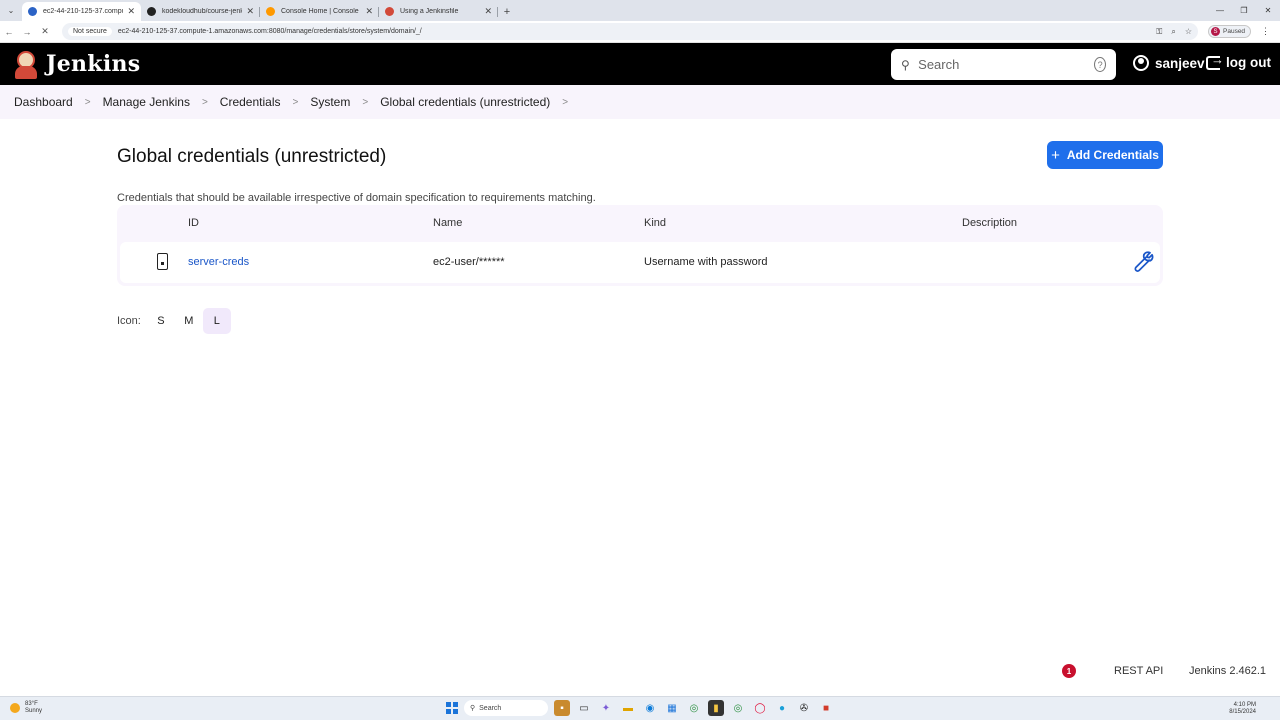 This screenshot has height=720, width=1280. Describe the element at coordinates (473, 708) in the screenshot. I see `search-icon: ⚲` at that location.